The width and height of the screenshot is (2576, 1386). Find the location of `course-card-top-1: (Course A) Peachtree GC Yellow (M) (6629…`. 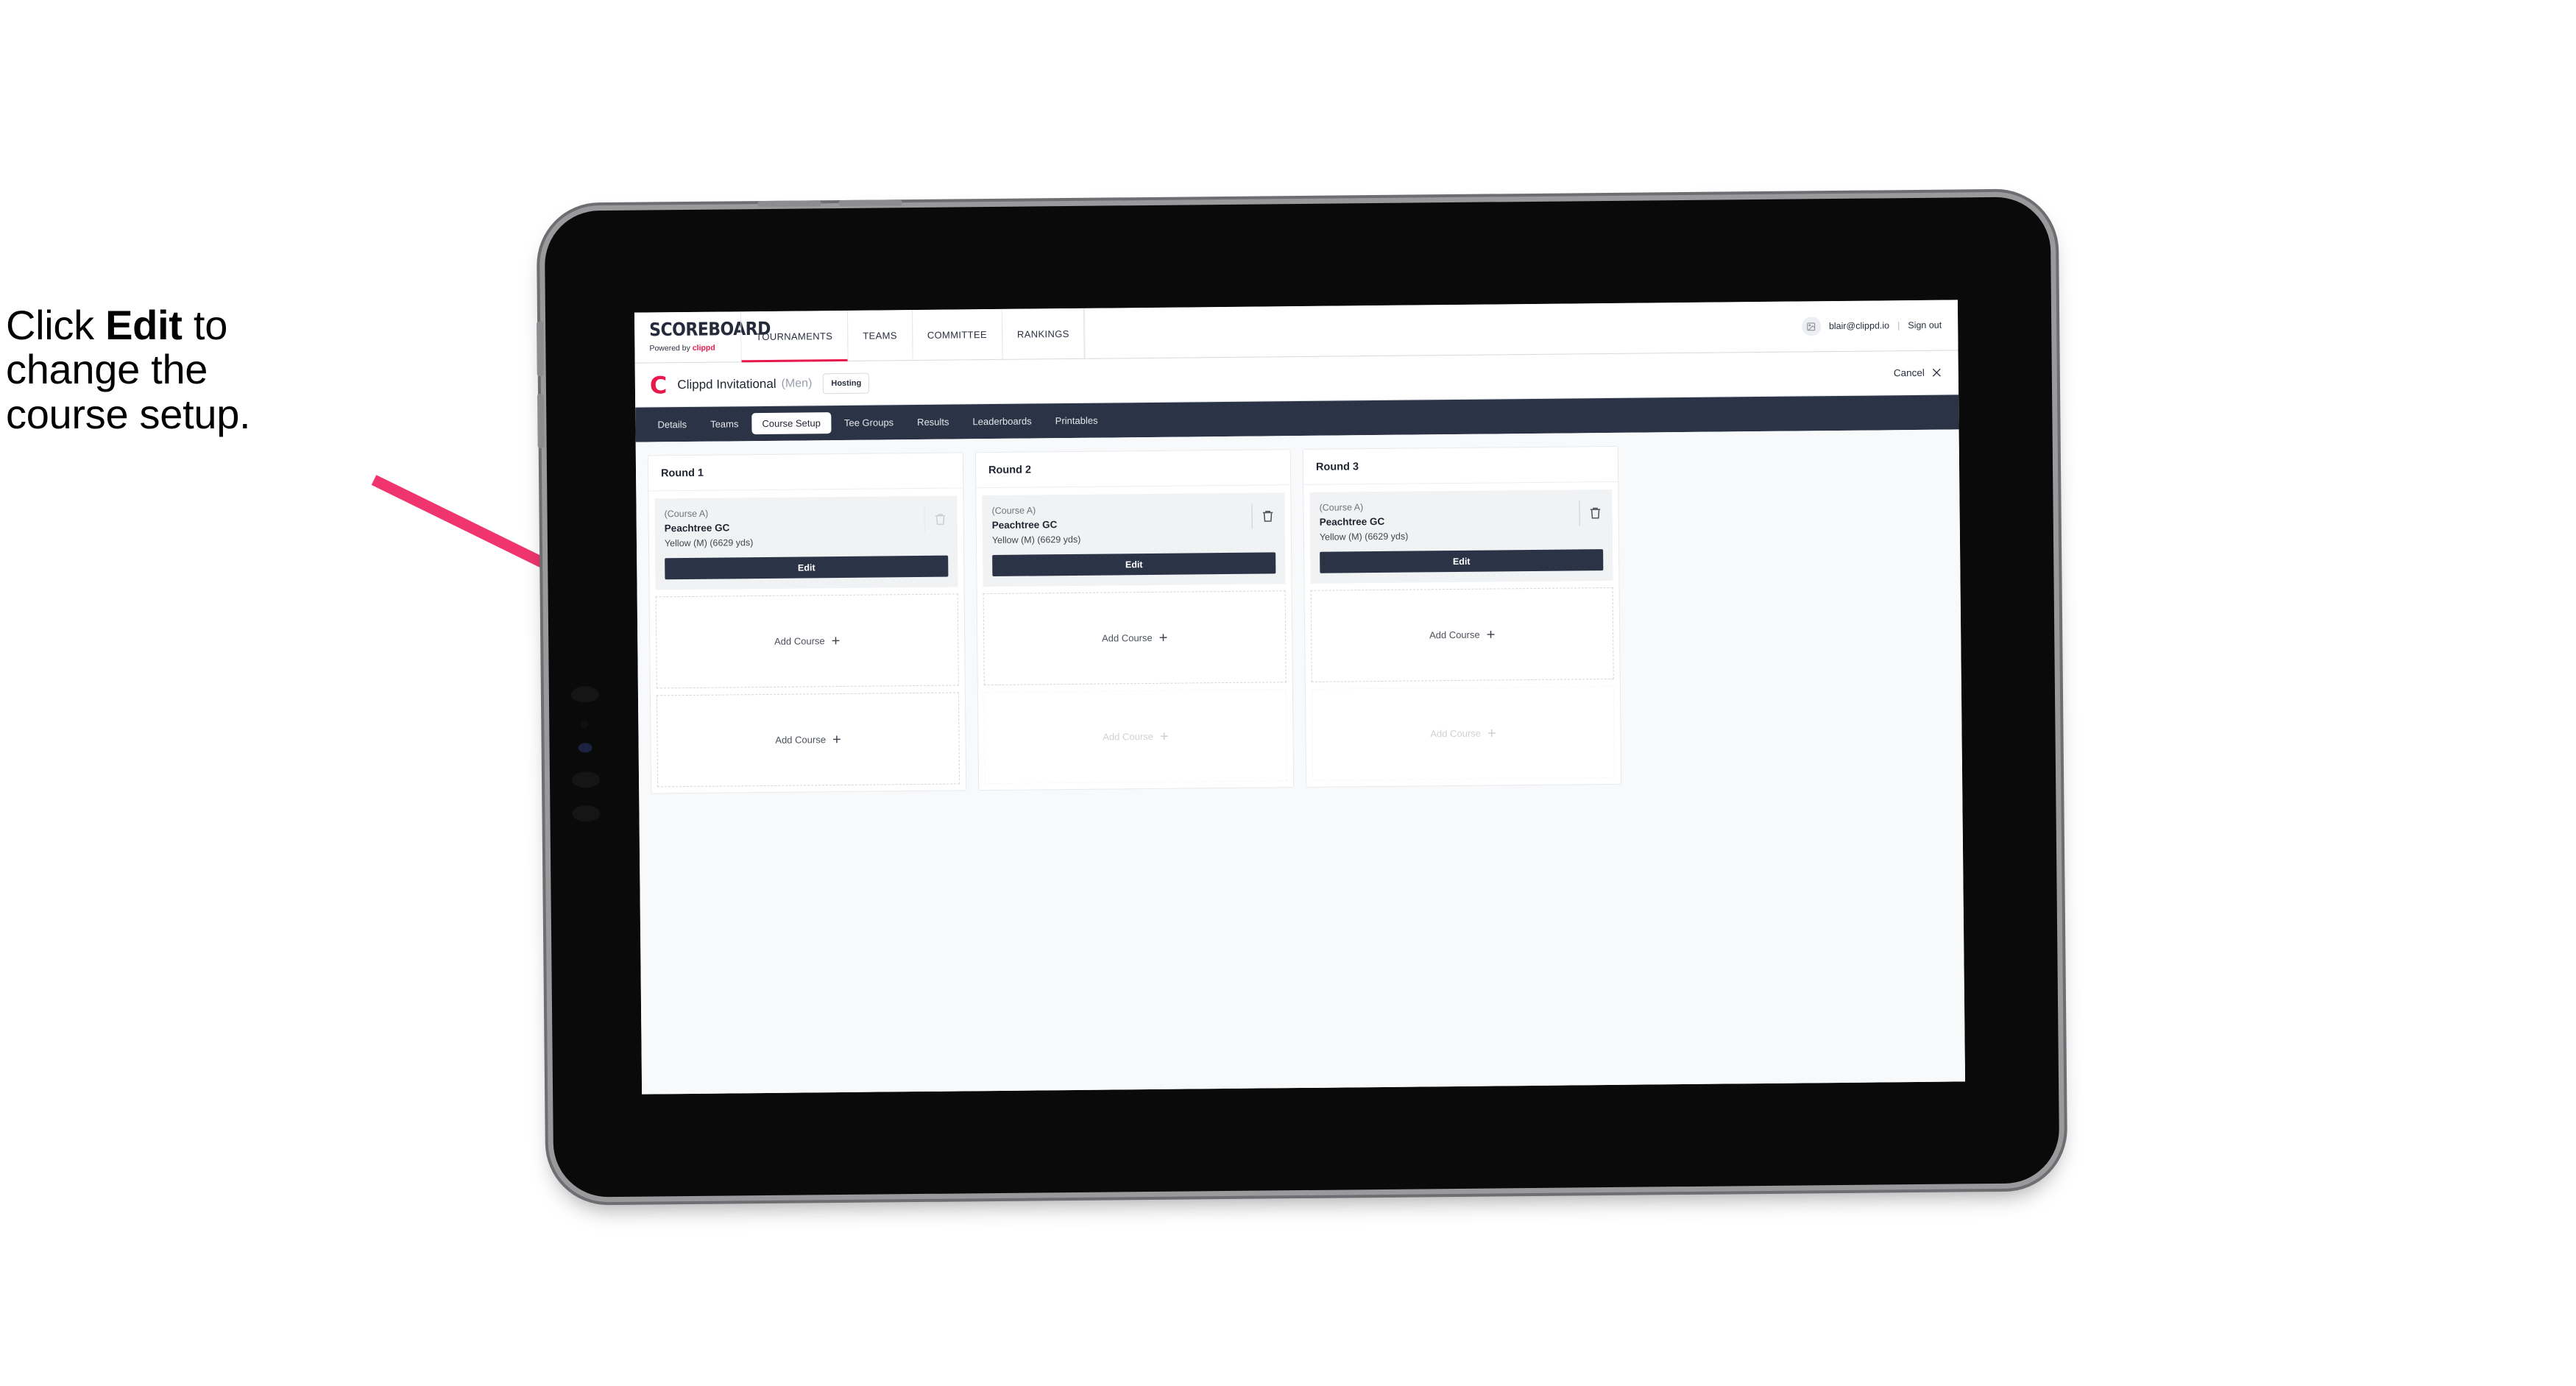

course-card-top-1: (Course A) Peachtree GC Yellow (M) (6629… is located at coordinates (806, 528).